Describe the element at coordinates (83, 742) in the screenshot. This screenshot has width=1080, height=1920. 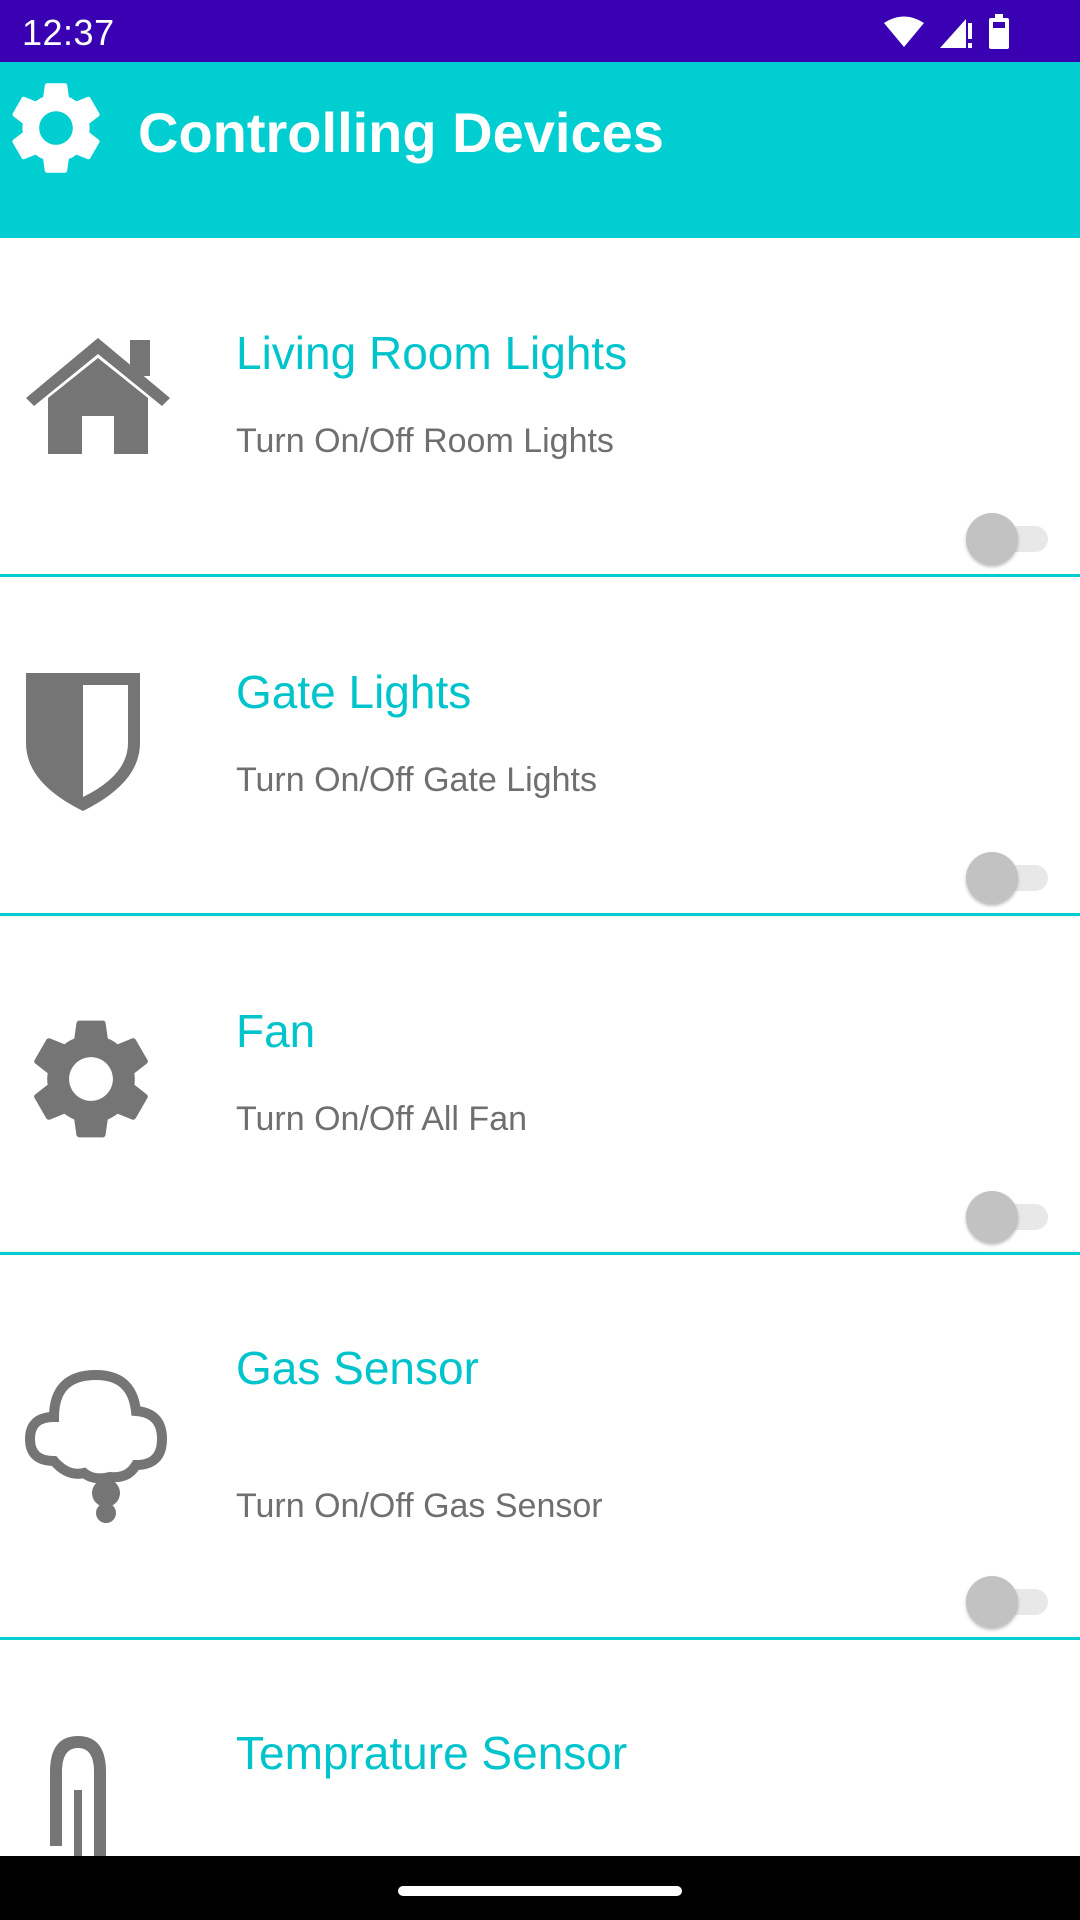
I see `shield-icon` at that location.